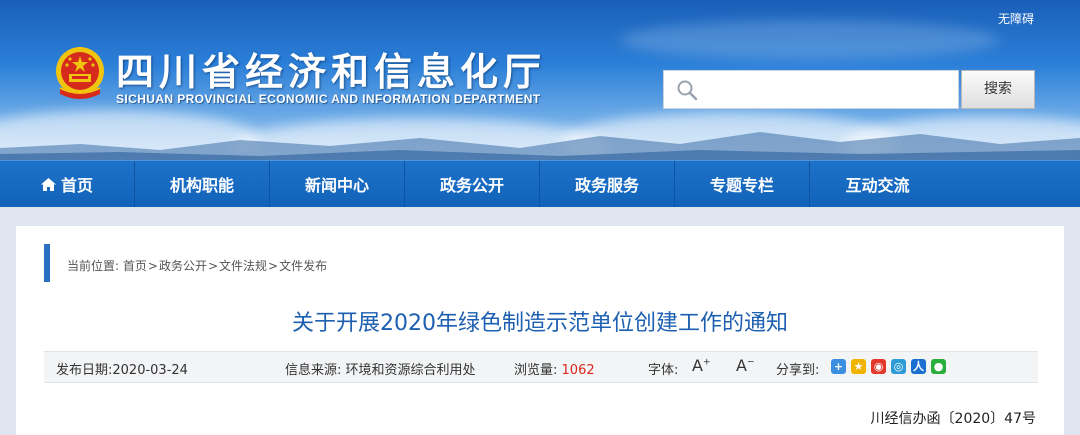 The image size is (1080, 435). What do you see at coordinates (93, 266) in the screenshot?
I see `breadcrumb-prefix: 当前位置:` at bounding box center [93, 266].